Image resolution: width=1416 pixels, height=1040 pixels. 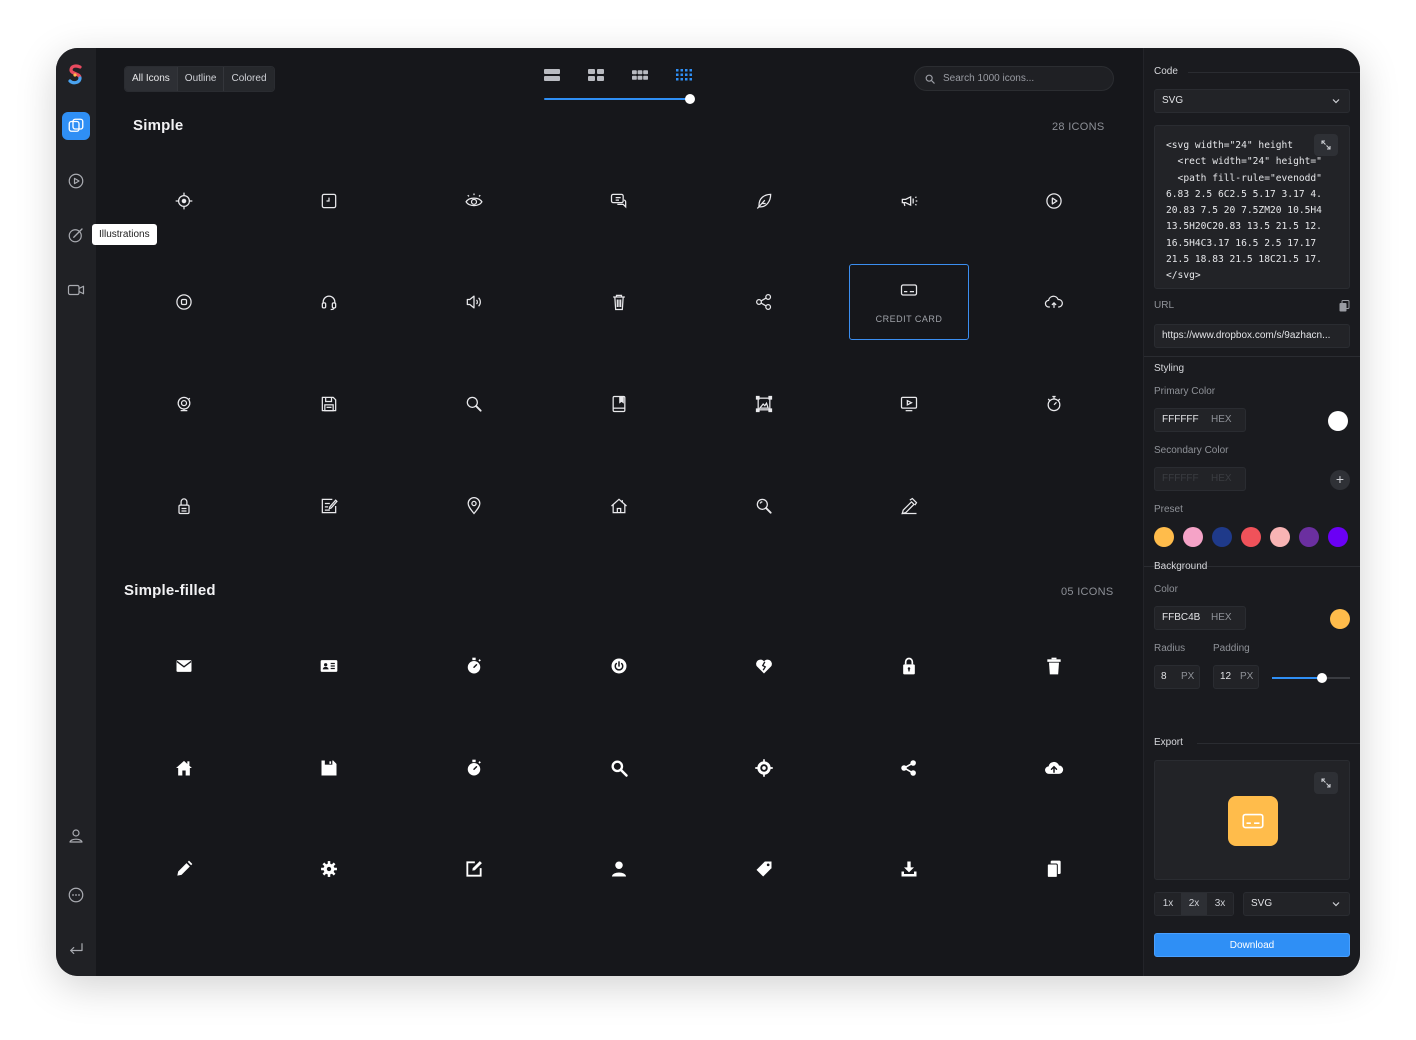 I want to click on primary-color-field: FFFFFF HEX, so click(x=1200, y=420).